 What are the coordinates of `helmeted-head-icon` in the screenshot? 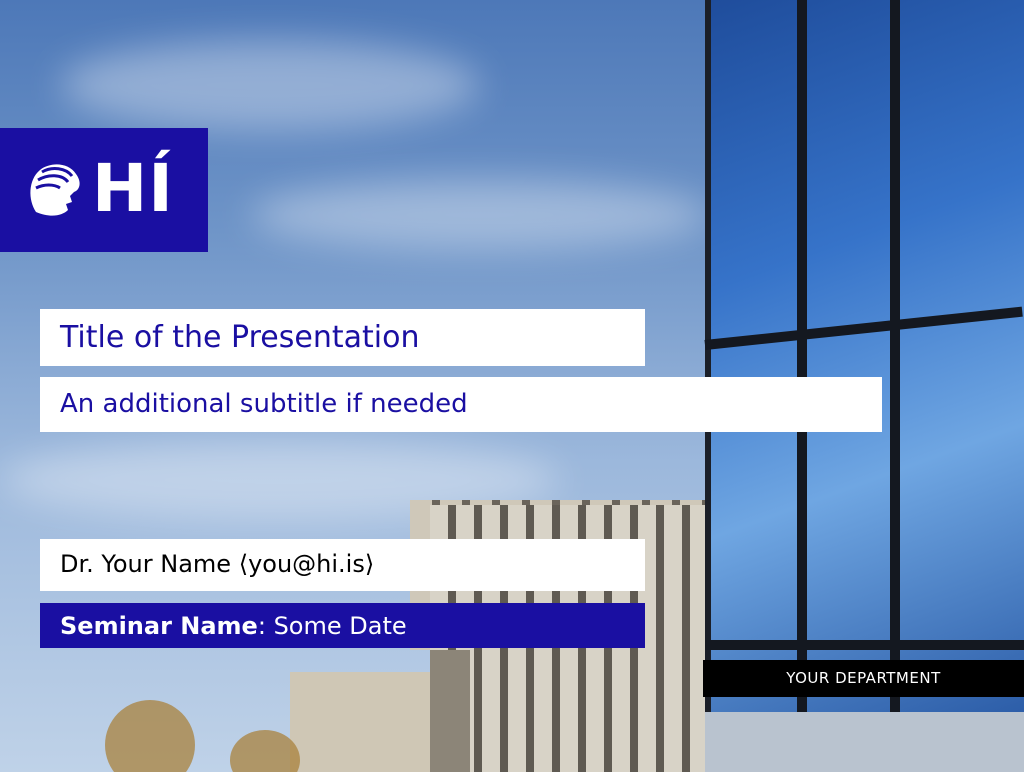 It's located at (55, 190).